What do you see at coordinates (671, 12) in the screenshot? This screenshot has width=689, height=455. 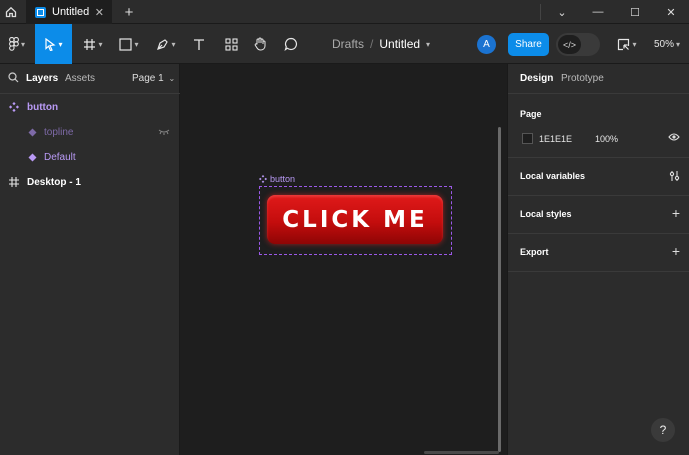 I see `close-window-button: ✕` at bounding box center [671, 12].